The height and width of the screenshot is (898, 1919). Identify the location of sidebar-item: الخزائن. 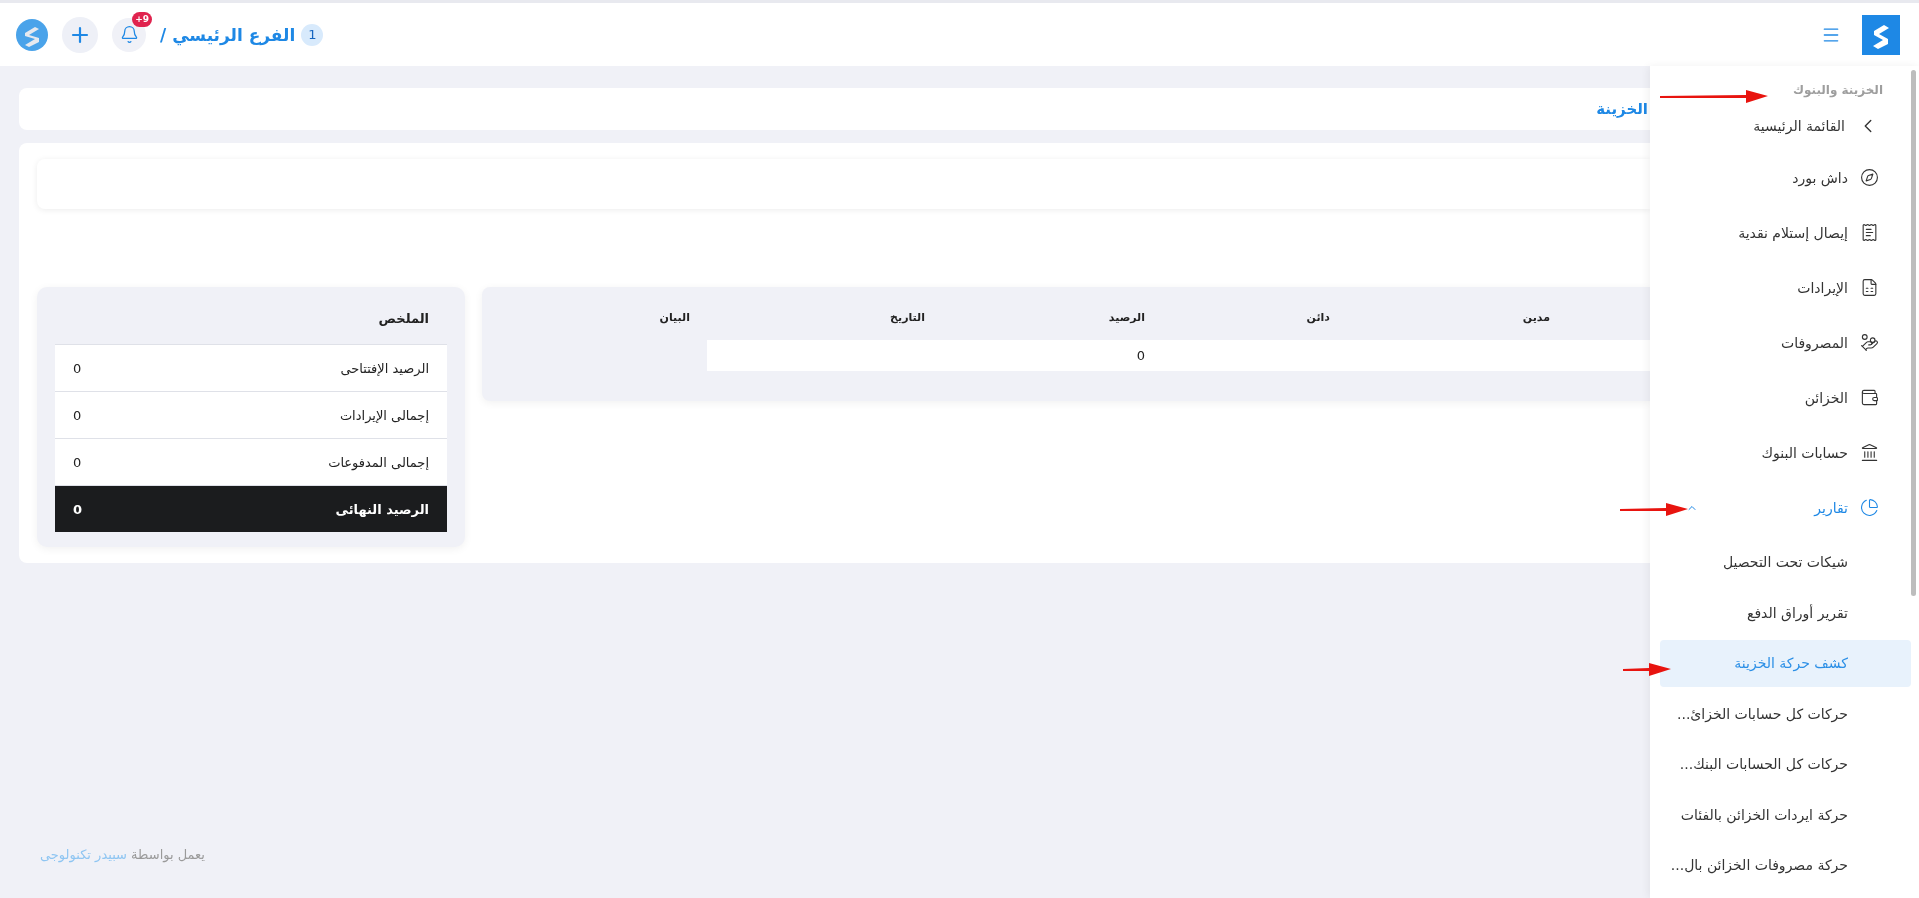
(1784, 397).